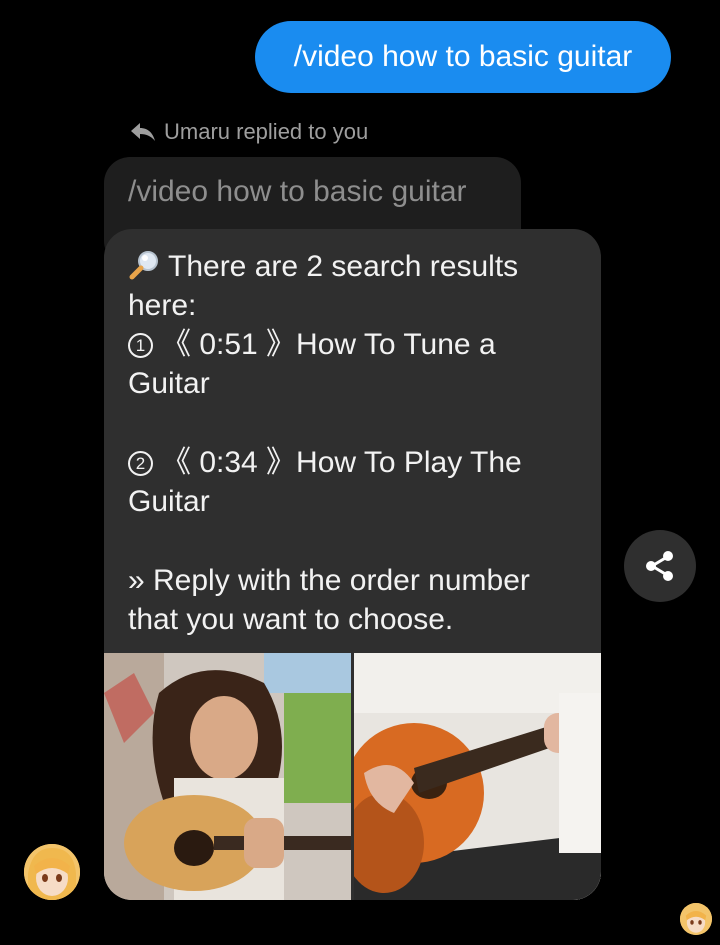  What do you see at coordinates (143, 132) in the screenshot?
I see `reply-arrow-icon` at bounding box center [143, 132].